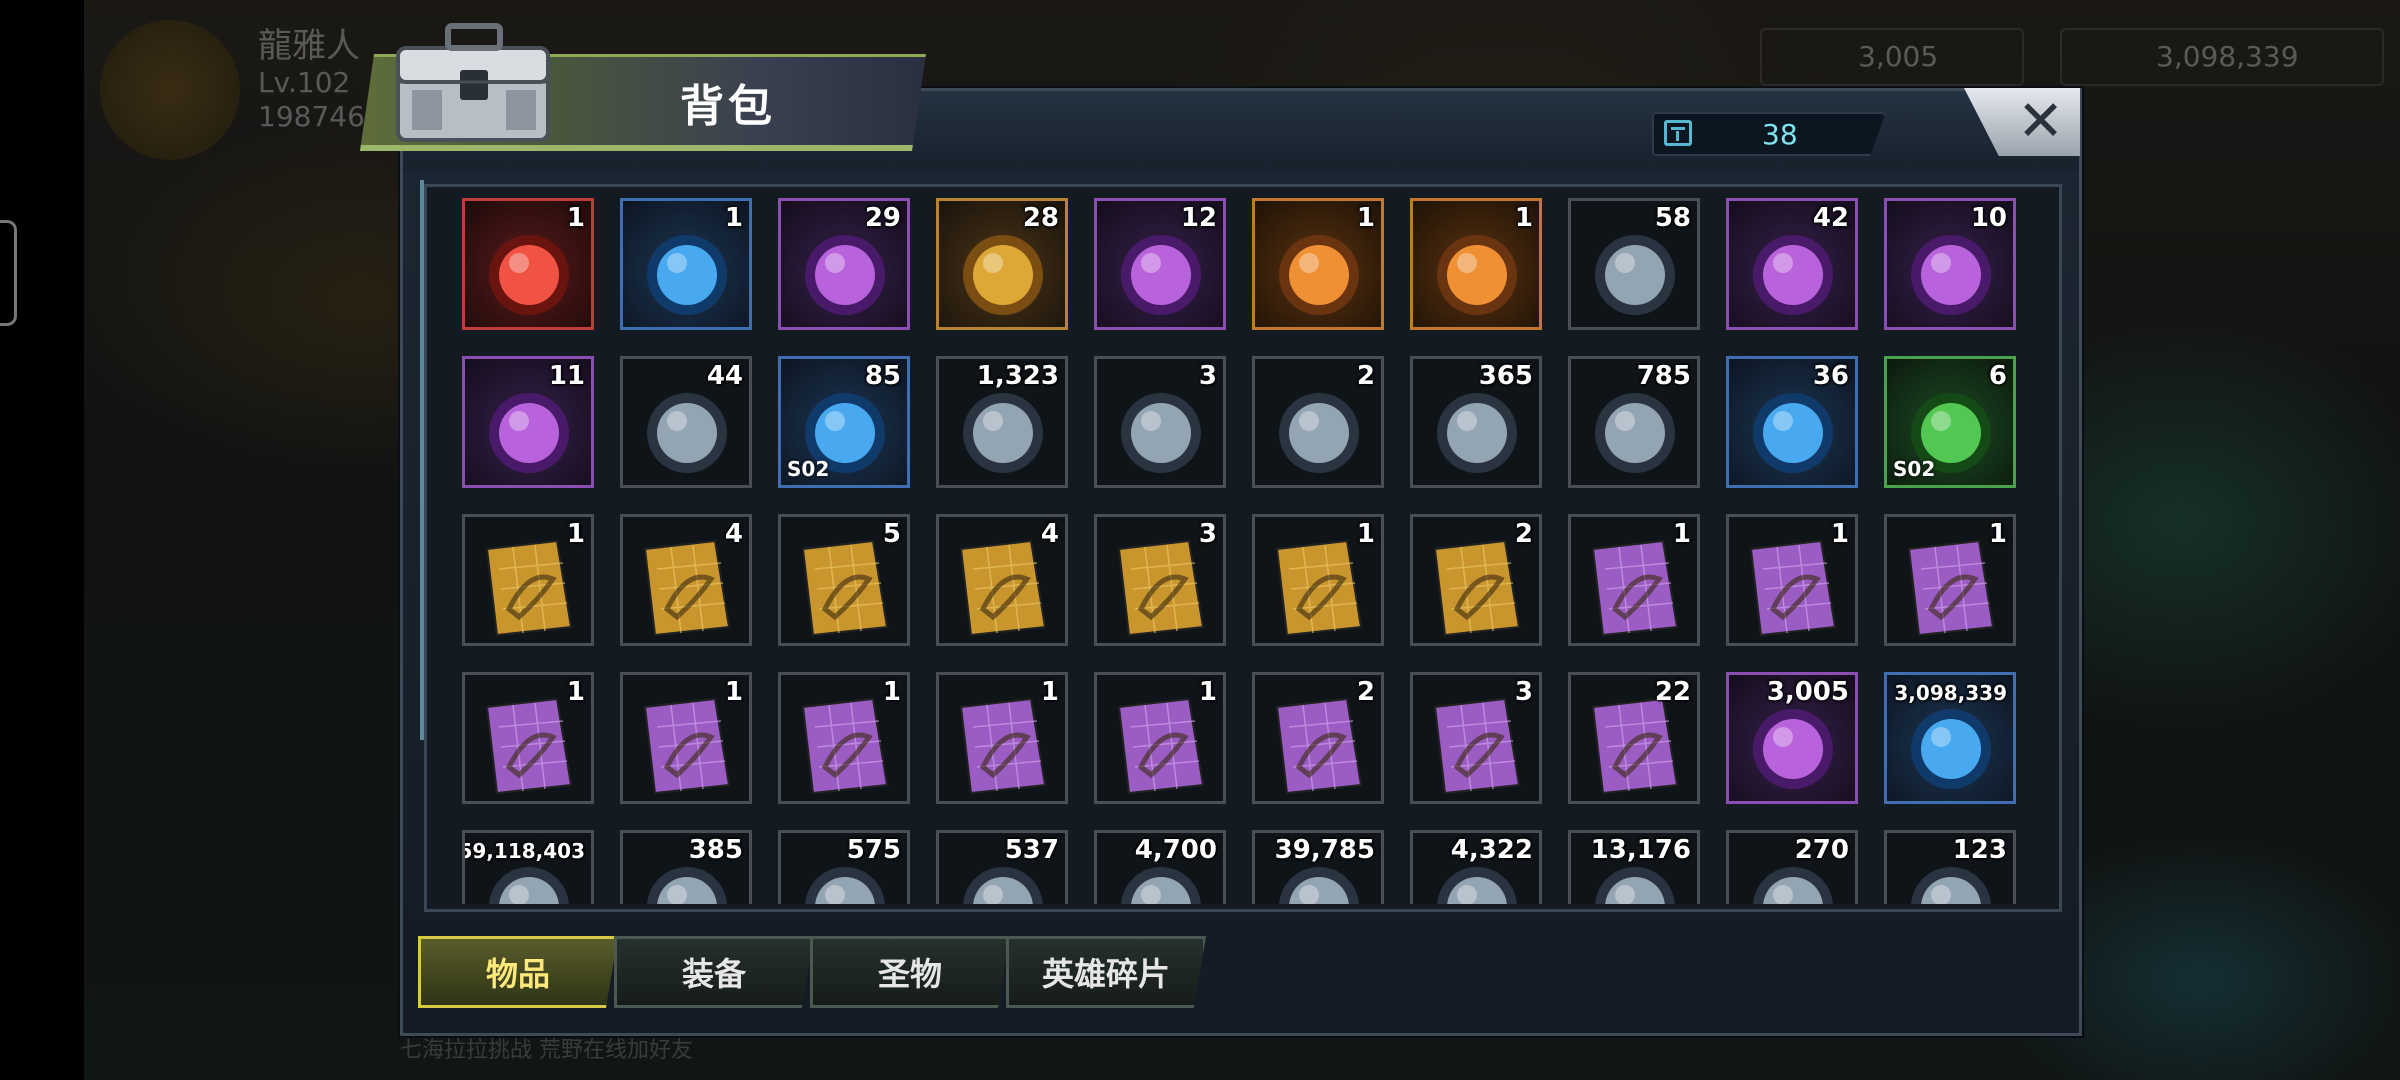  I want to click on capacity-value: 38, so click(1780, 134).